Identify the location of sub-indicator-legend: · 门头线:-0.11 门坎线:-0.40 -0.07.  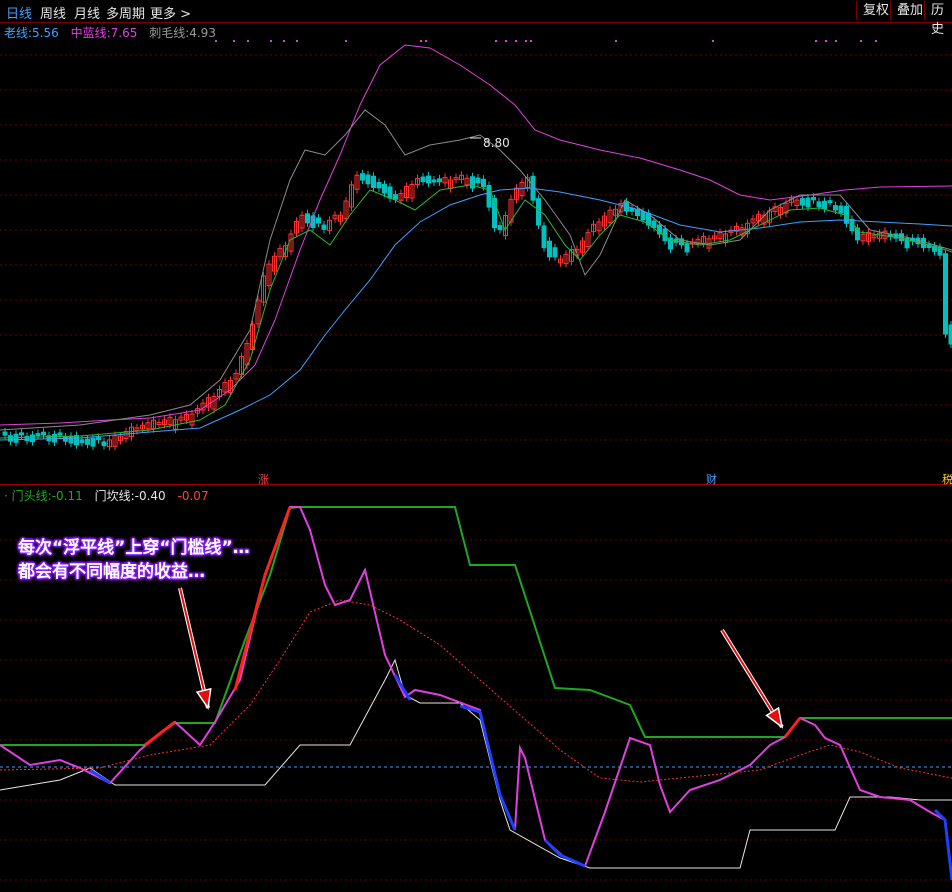
(106, 495).